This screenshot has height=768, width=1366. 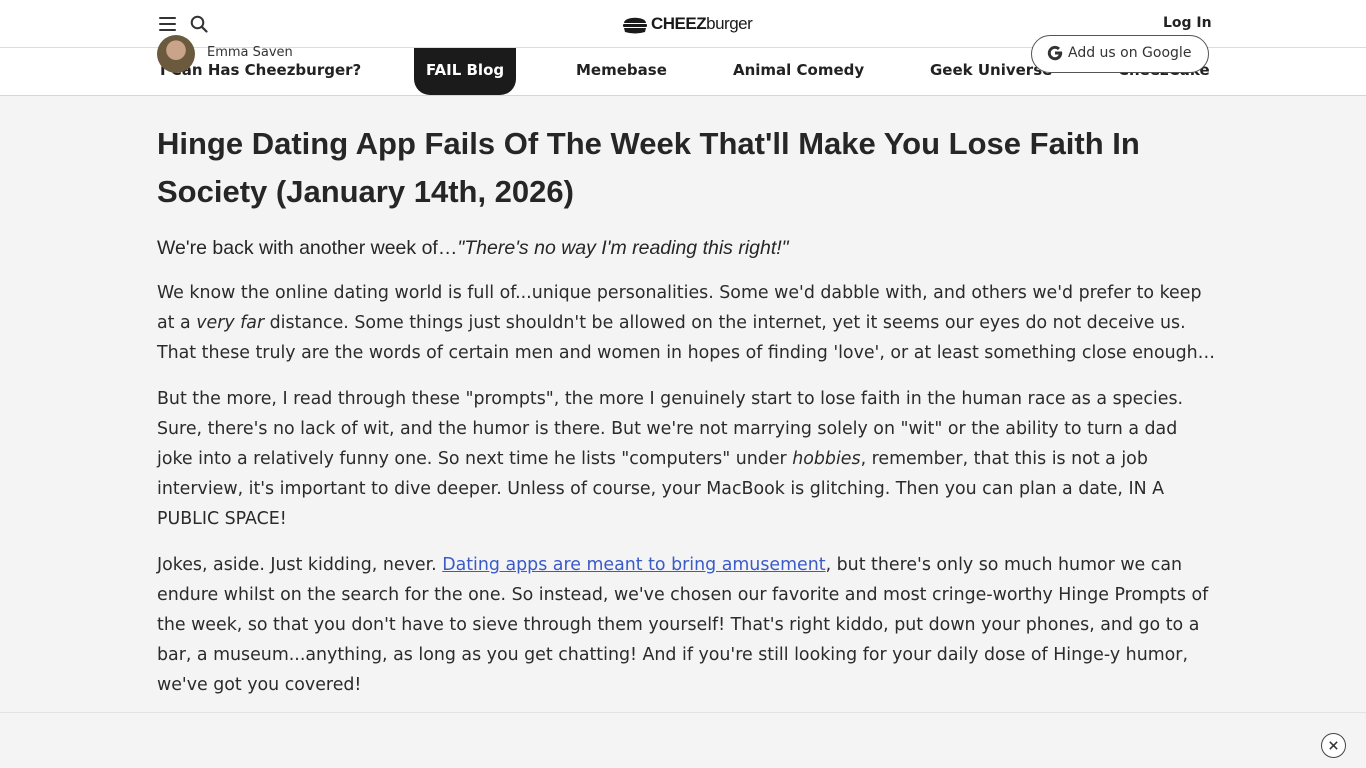 I want to click on cheezburger-logo: CHEEZburger, so click(x=687, y=24).